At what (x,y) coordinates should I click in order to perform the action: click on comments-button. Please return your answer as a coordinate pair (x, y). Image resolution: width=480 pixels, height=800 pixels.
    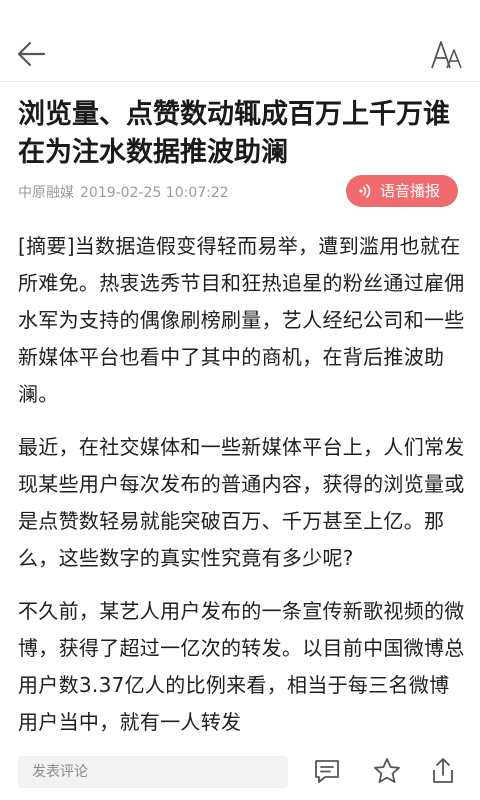
    Looking at the image, I should click on (327, 771).